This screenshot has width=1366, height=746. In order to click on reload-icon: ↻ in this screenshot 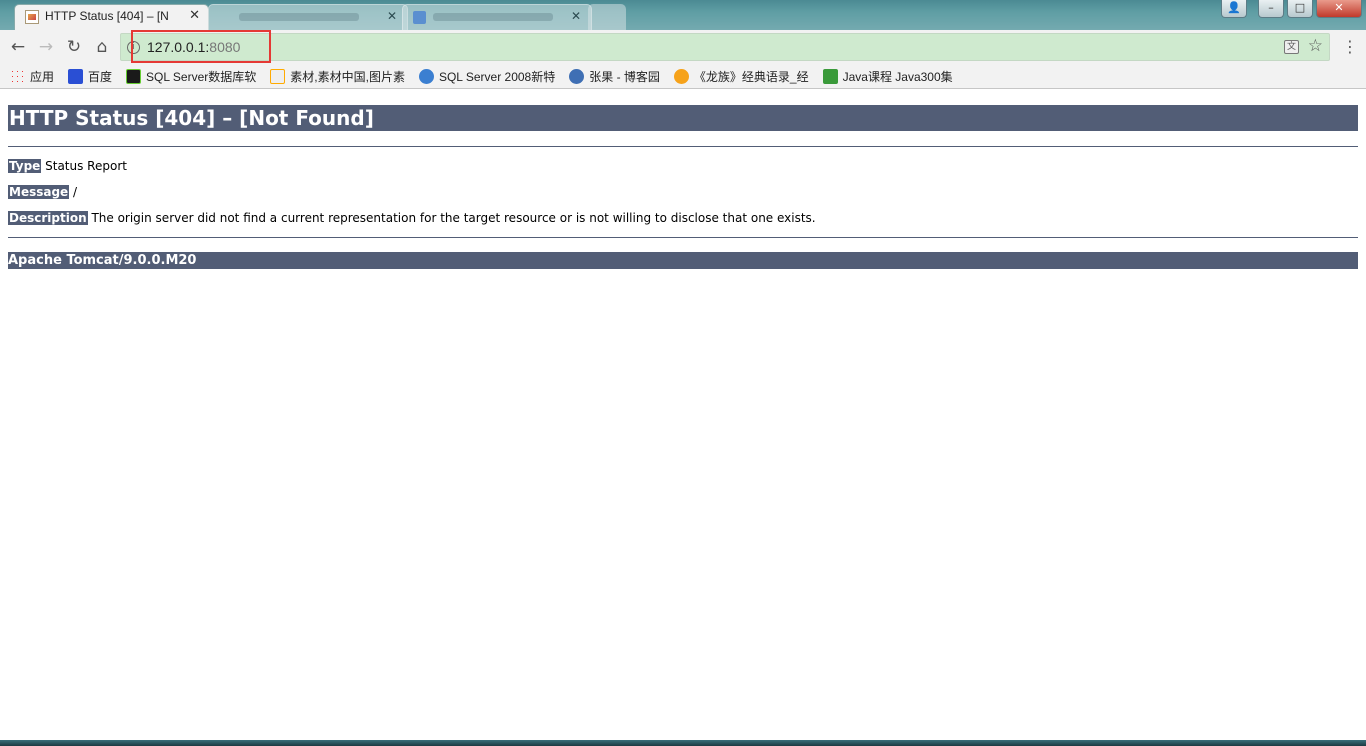, I will do `click(74, 47)`.